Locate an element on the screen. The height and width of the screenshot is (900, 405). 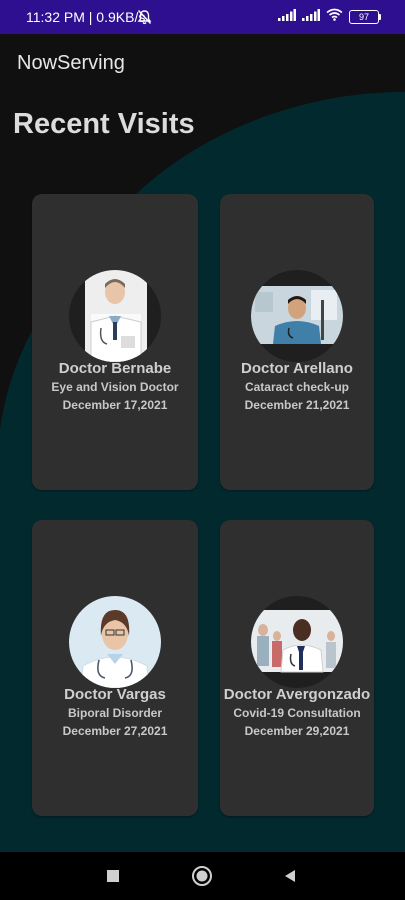
visit-description: Cataract check-up is located at coordinates (297, 387).